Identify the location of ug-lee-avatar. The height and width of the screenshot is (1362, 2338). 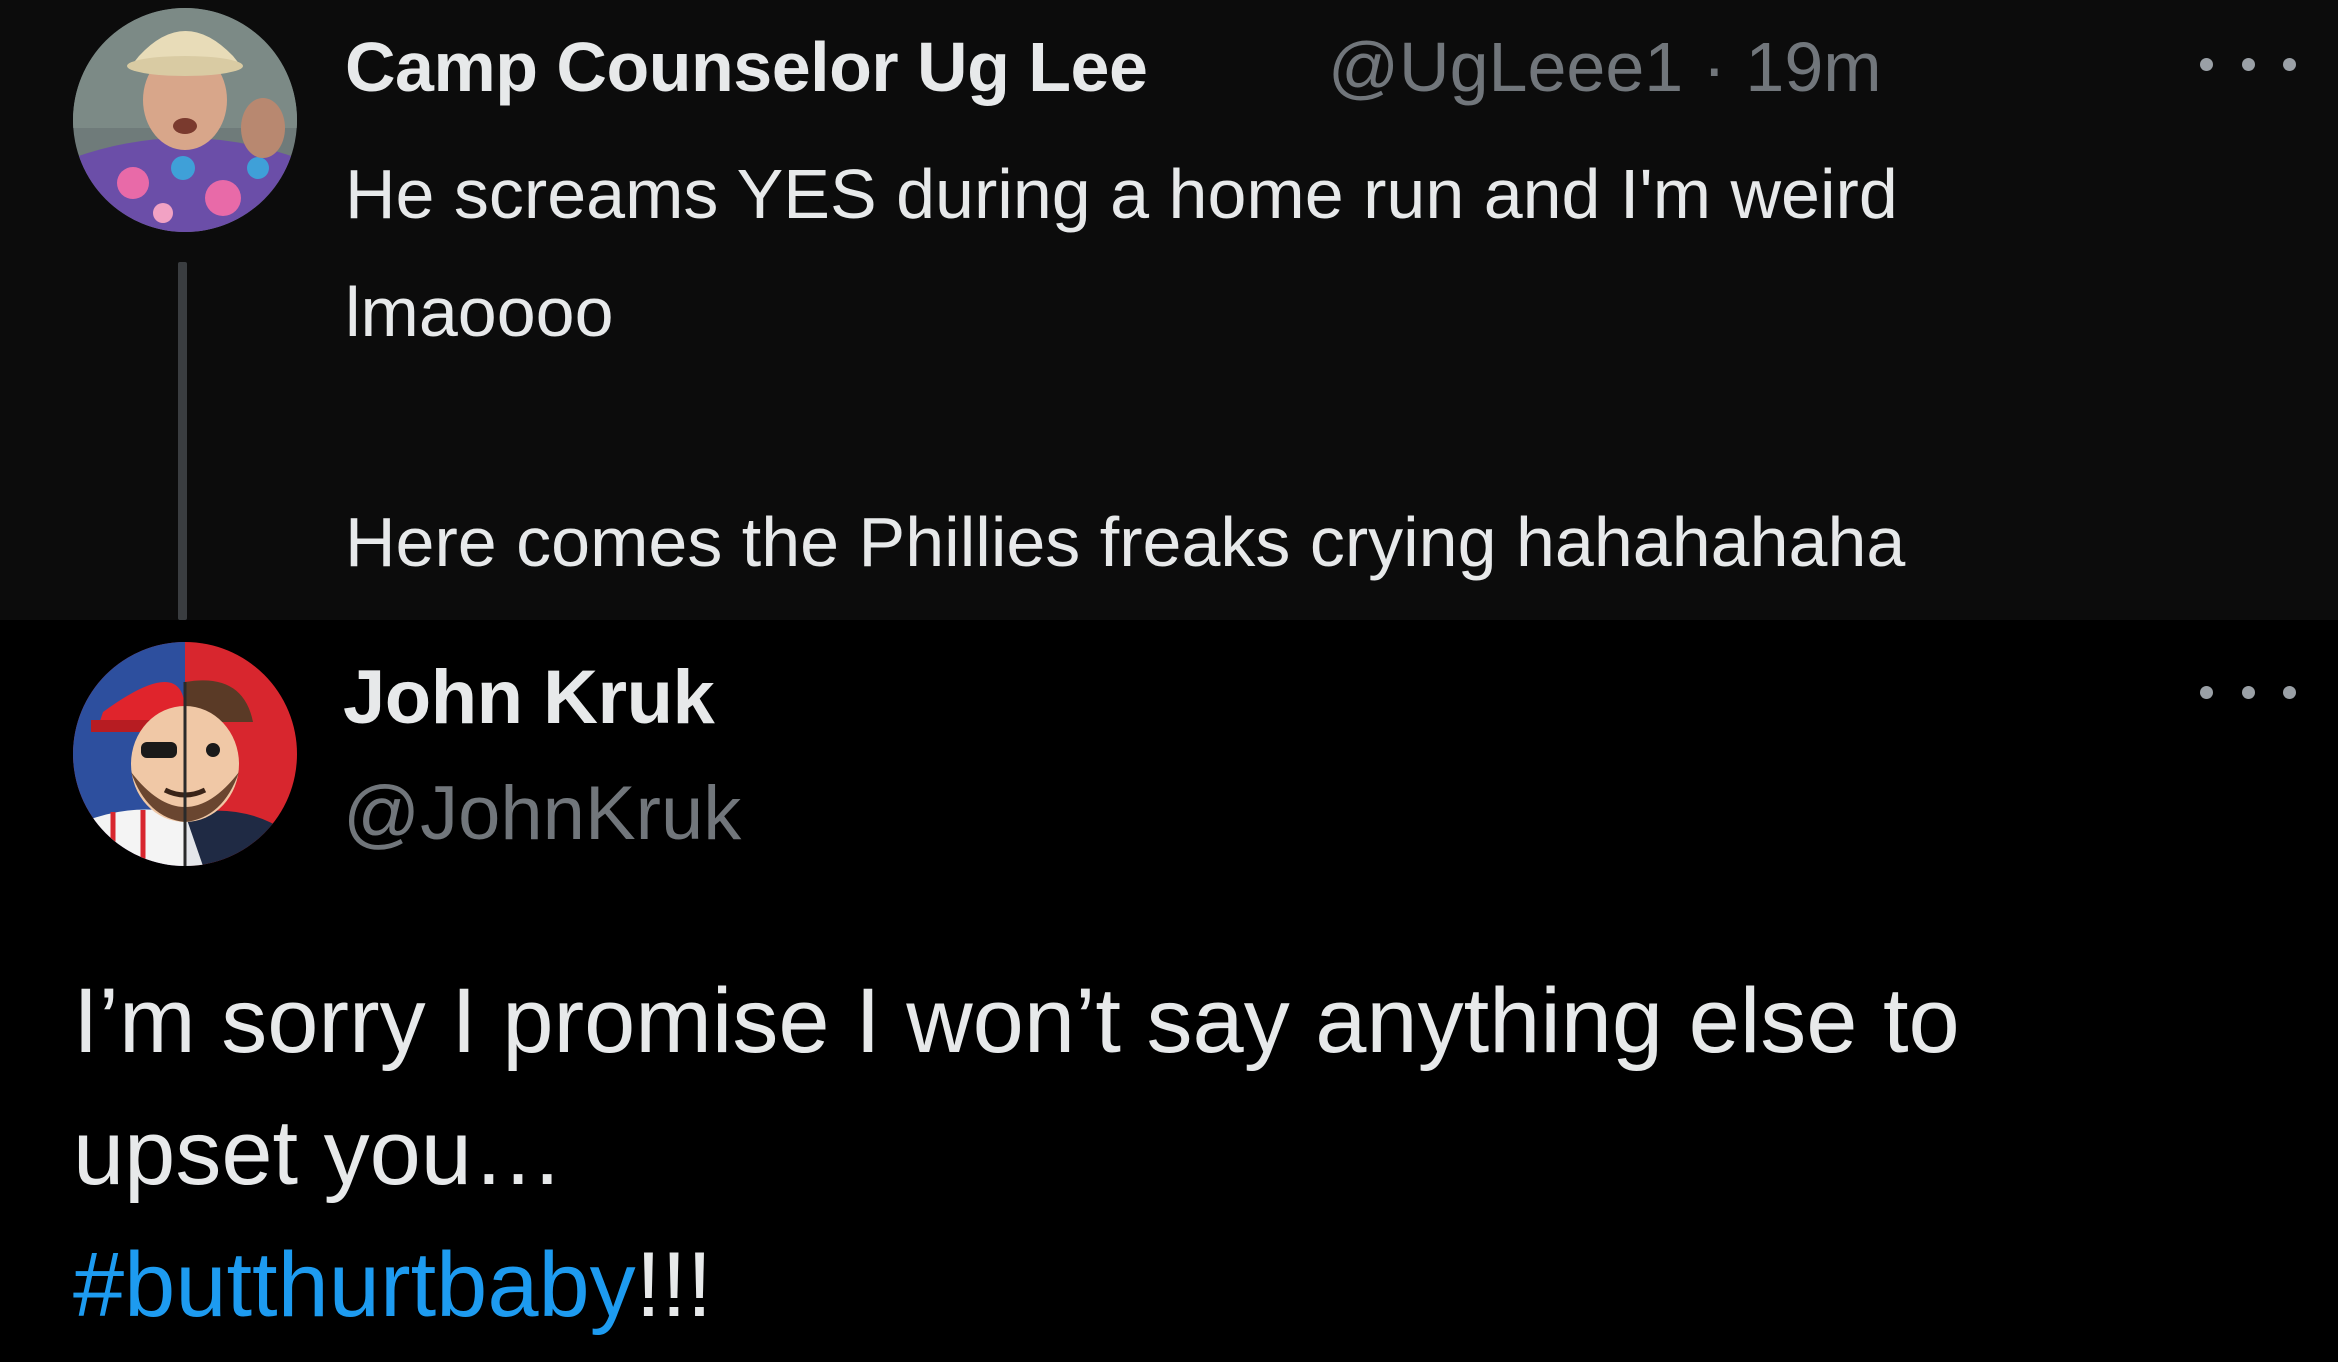
(185, 120).